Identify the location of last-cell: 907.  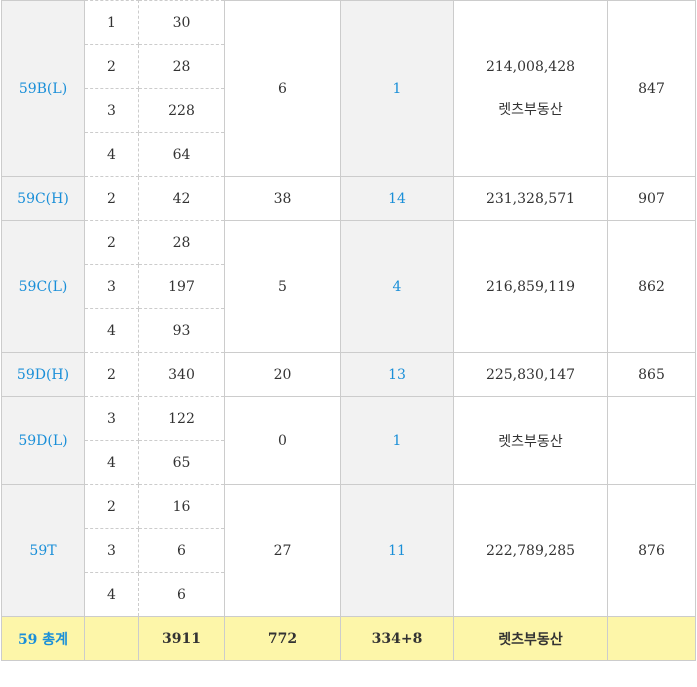
(651, 198).